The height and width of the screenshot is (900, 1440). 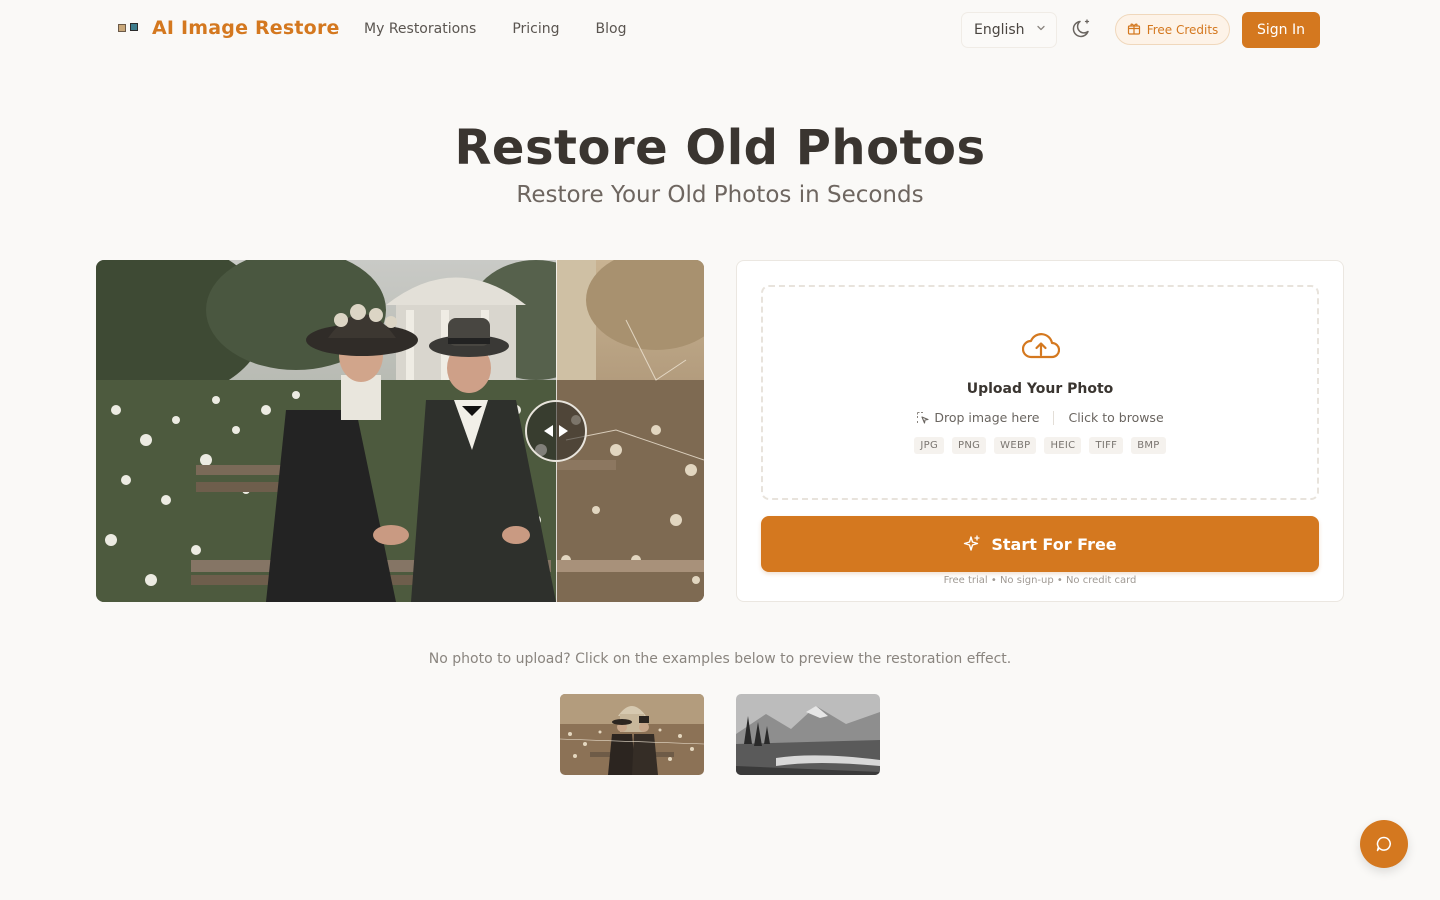 What do you see at coordinates (1040, 580) in the screenshot?
I see `trial-note: Free trial • No sign-up • No credit card` at bounding box center [1040, 580].